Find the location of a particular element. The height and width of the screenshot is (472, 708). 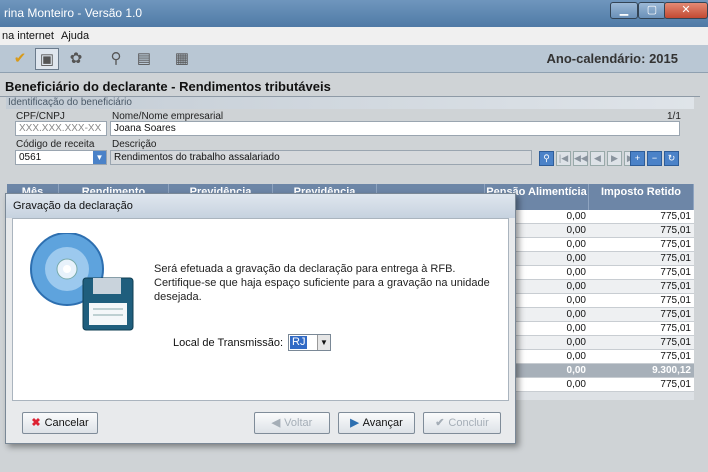

next-icon: ▶ is located at coordinates (614, 158).